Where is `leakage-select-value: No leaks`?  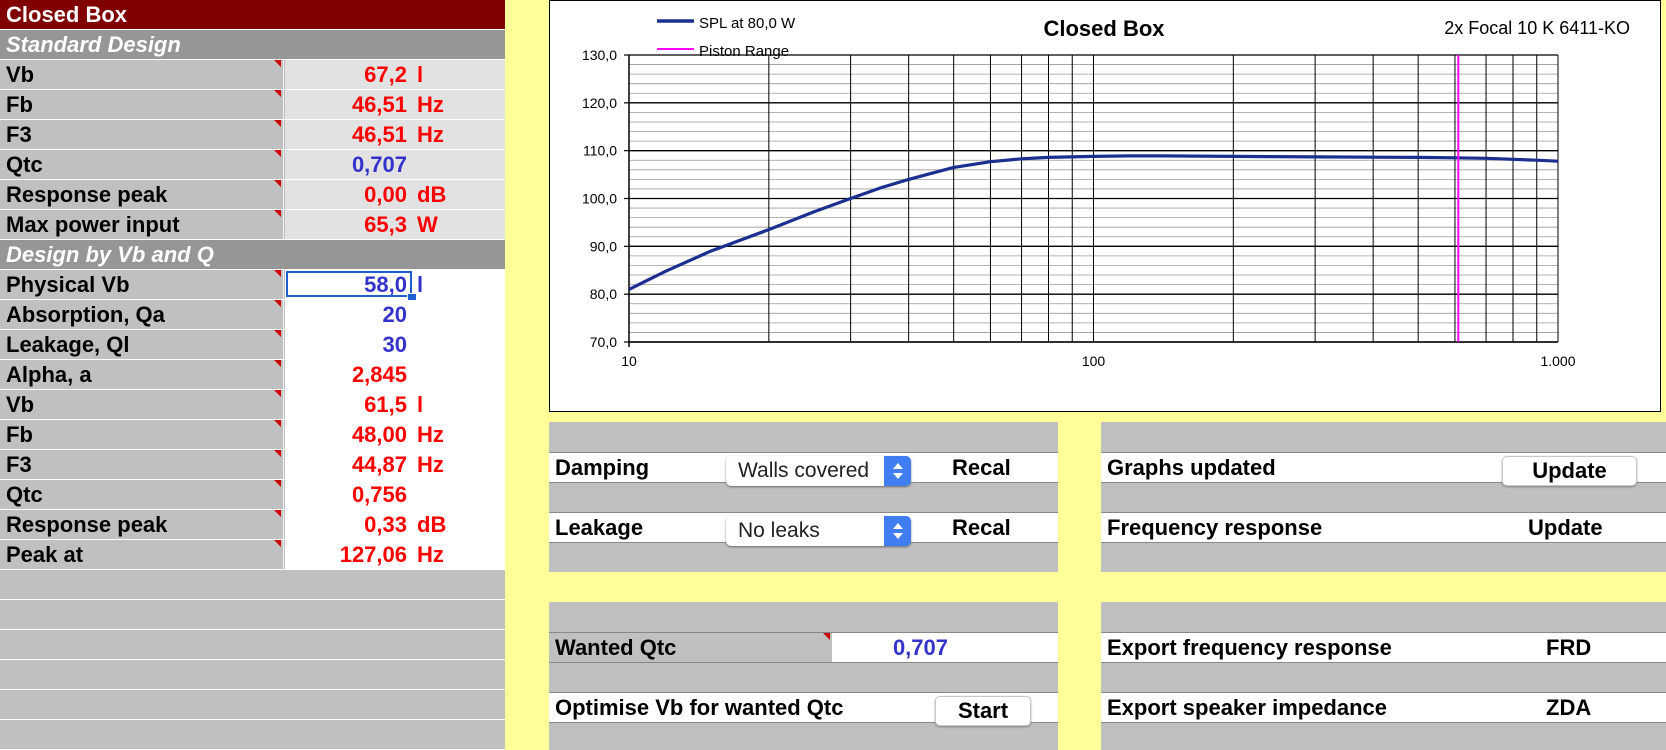
leakage-select-value: No leaks is located at coordinates (779, 530).